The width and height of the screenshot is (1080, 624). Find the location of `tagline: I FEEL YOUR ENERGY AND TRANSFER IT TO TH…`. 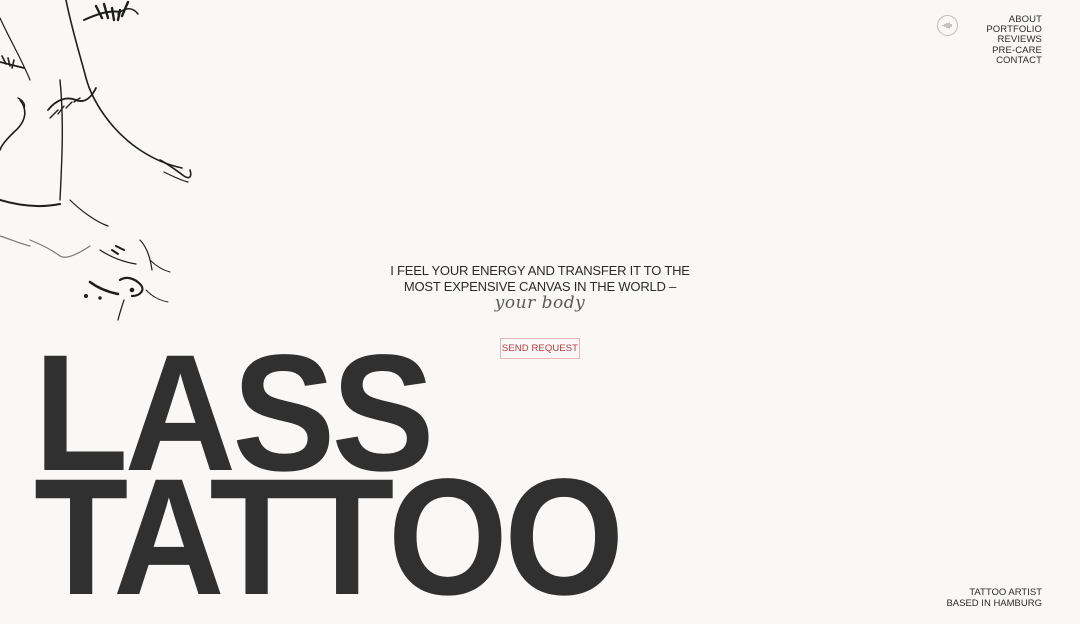

tagline: I FEEL YOUR ENERGY AND TRANSFER IT TO TH… is located at coordinates (540, 287).